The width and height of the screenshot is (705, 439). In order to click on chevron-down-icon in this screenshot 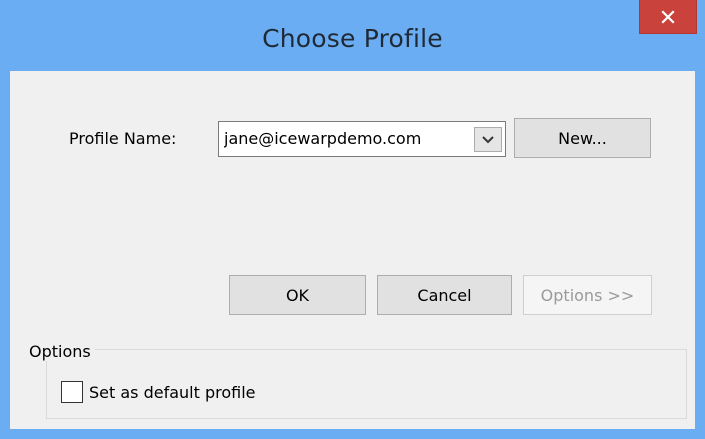, I will do `click(488, 139)`.